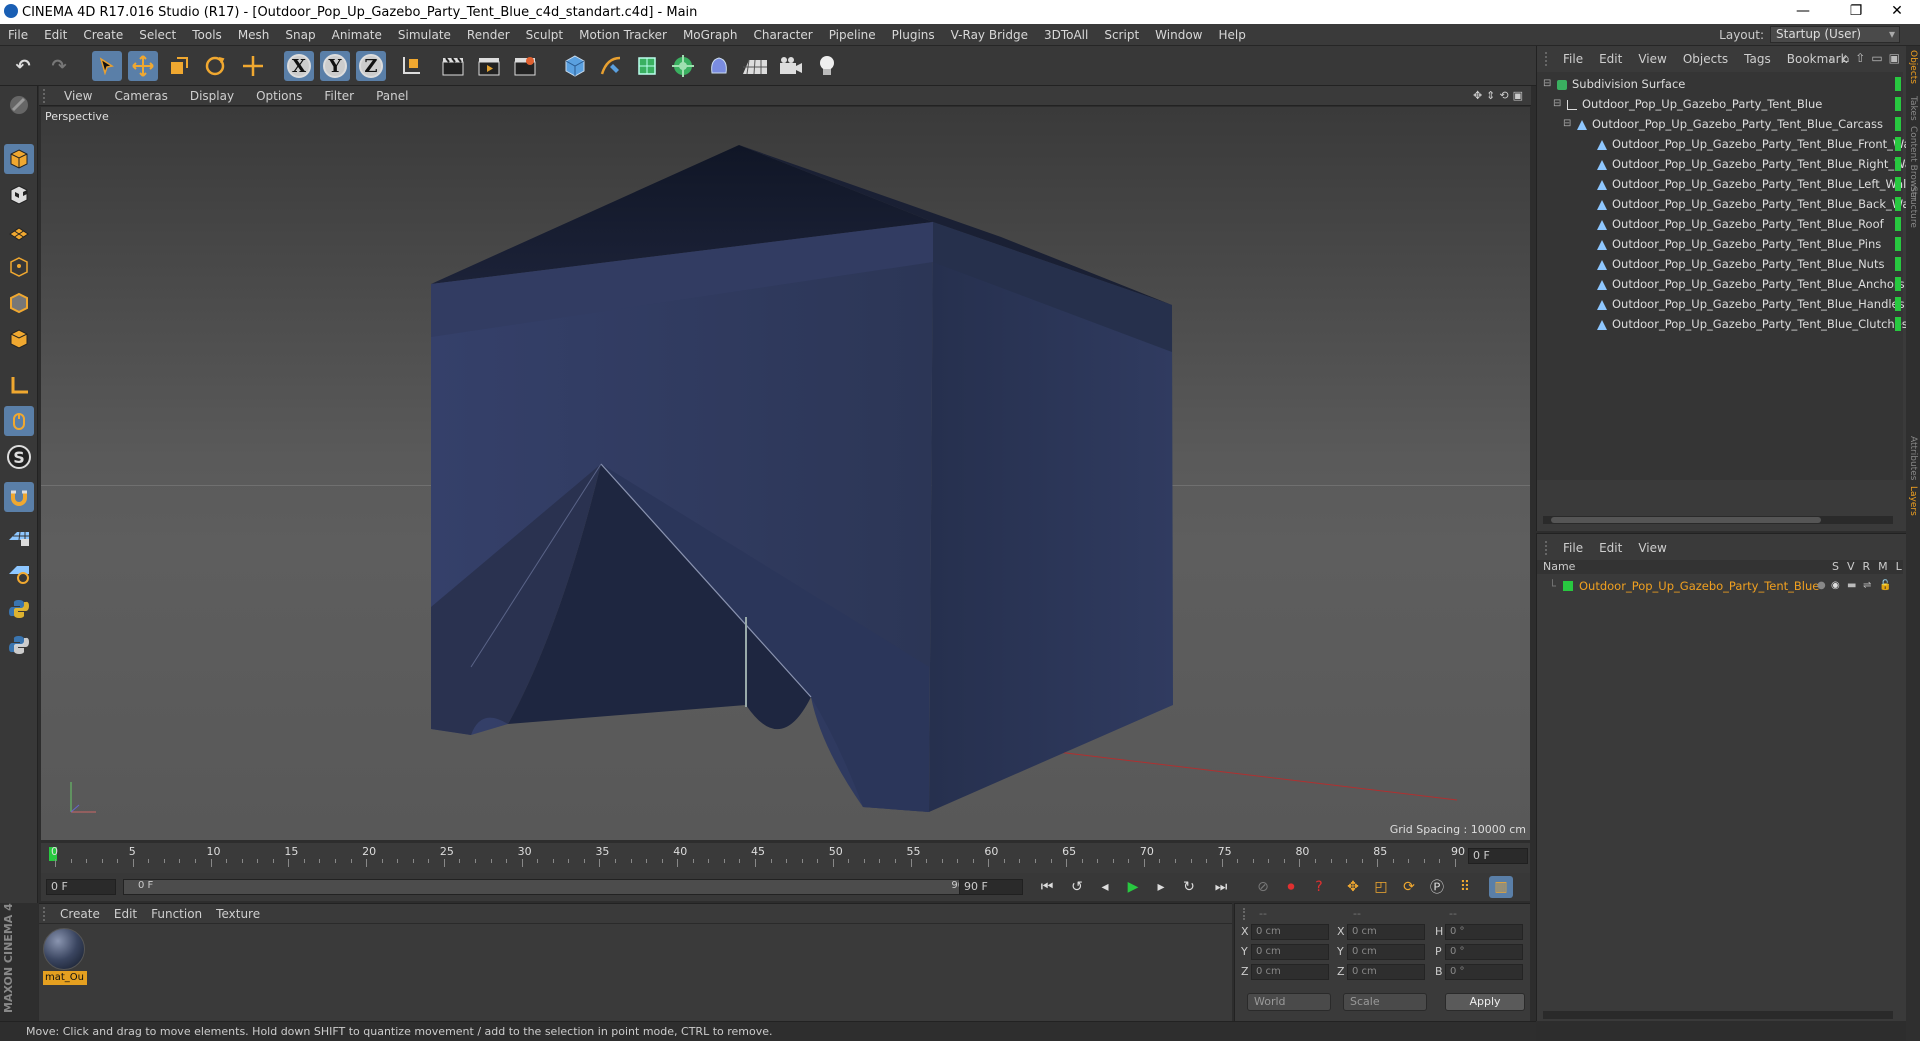 The width and height of the screenshot is (1920, 1041). I want to click on current-frame-field: 0 F, so click(1498, 856).